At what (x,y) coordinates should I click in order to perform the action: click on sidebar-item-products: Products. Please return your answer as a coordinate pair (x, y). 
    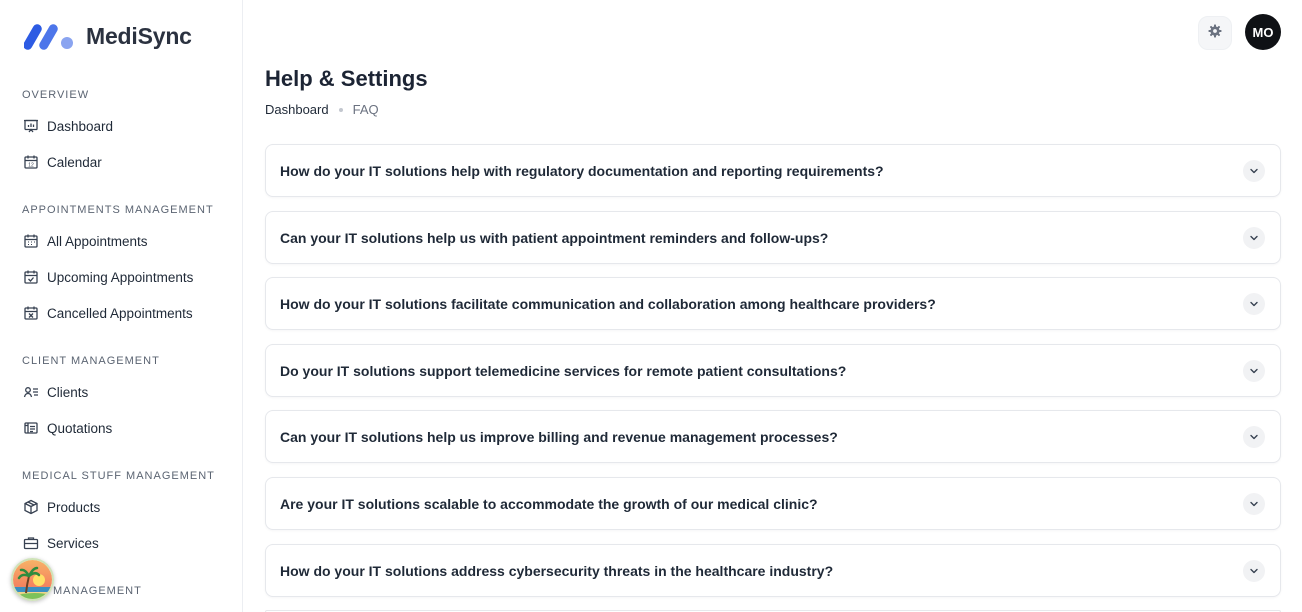
    Looking at the image, I should click on (61, 507).